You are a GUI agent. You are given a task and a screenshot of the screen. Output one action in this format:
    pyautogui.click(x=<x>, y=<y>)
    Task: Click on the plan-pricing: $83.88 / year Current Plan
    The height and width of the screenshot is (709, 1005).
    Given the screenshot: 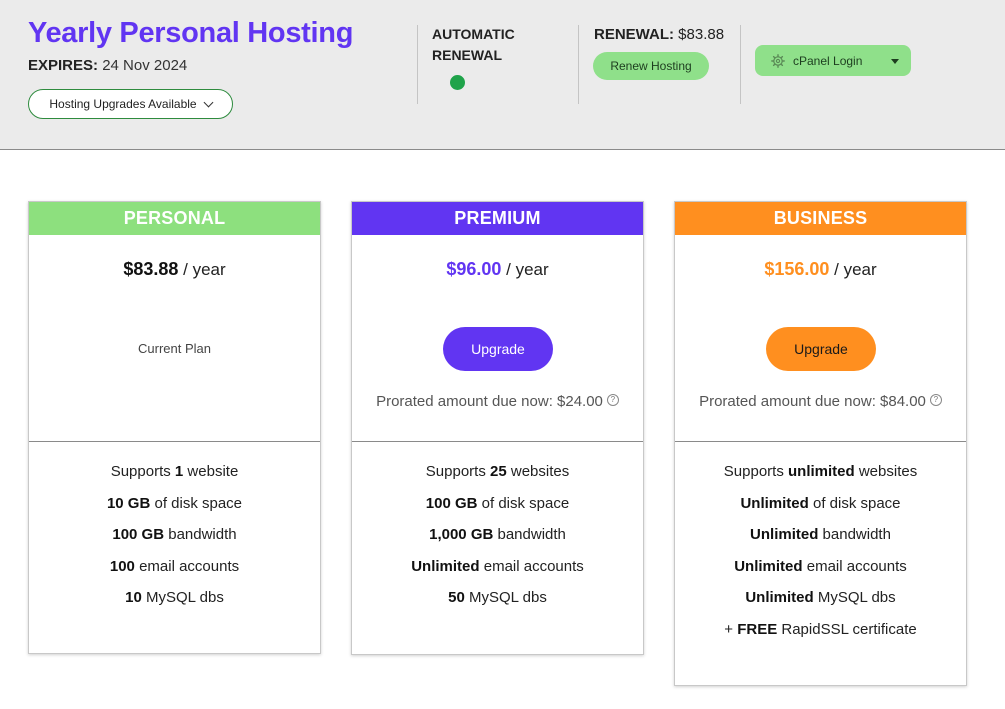 What is the action you would take?
    pyautogui.click(x=174, y=338)
    